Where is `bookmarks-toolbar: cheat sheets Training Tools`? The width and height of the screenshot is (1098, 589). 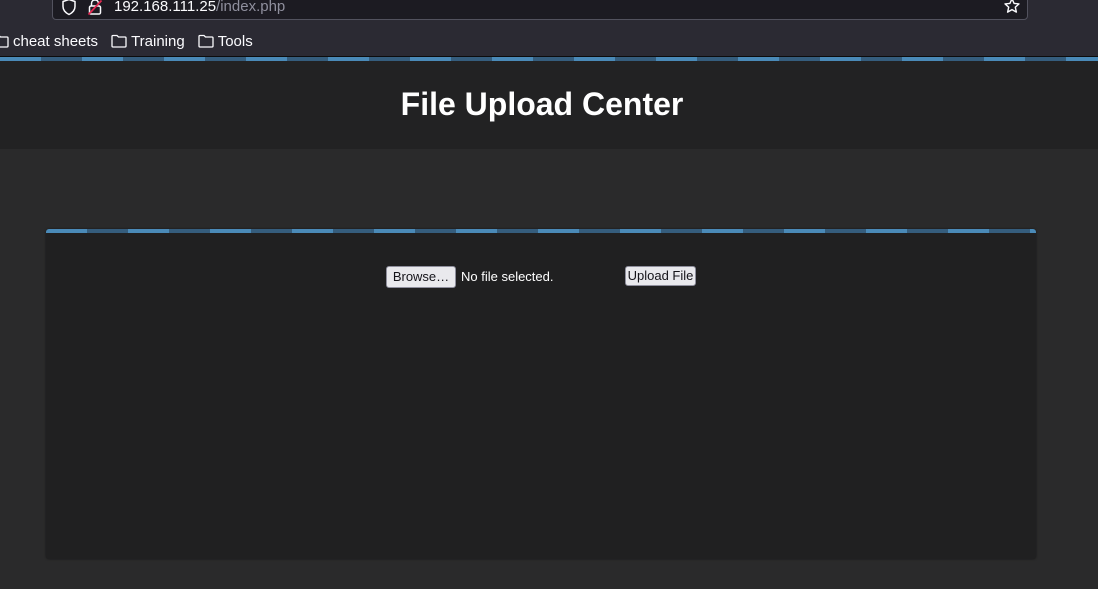
bookmarks-toolbar: cheat sheets Training Tools is located at coordinates (133, 41).